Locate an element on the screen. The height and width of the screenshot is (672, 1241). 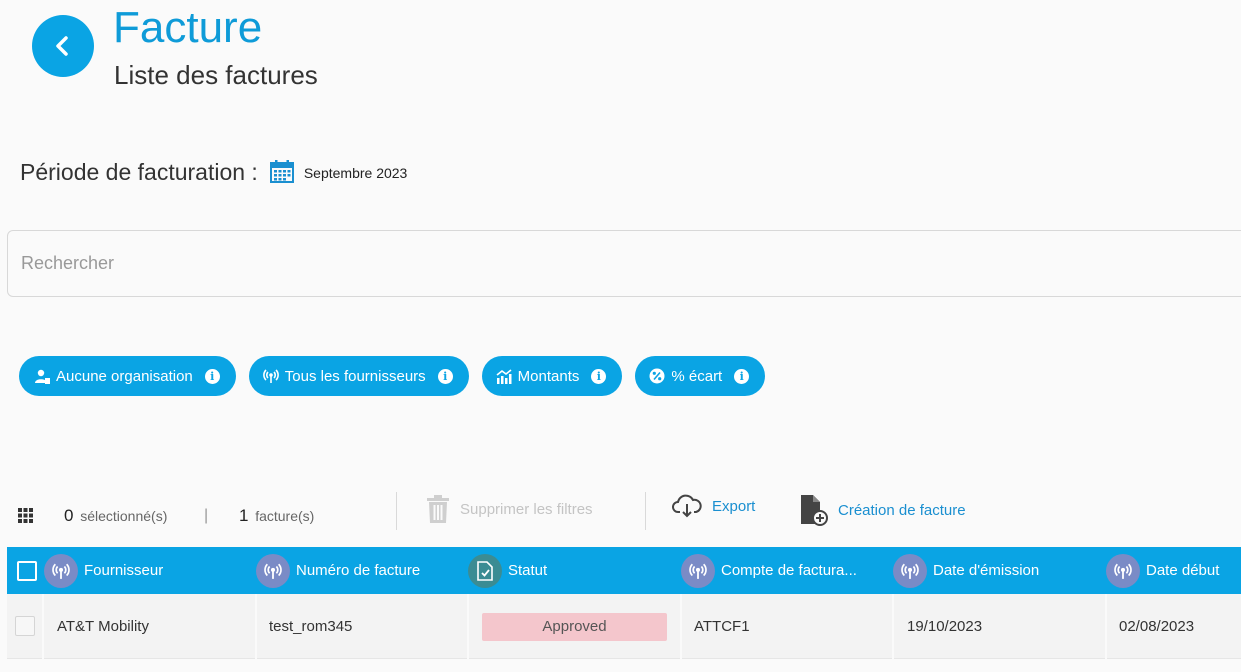
column-date-debut: Date début is located at coordinates (1162, 570).